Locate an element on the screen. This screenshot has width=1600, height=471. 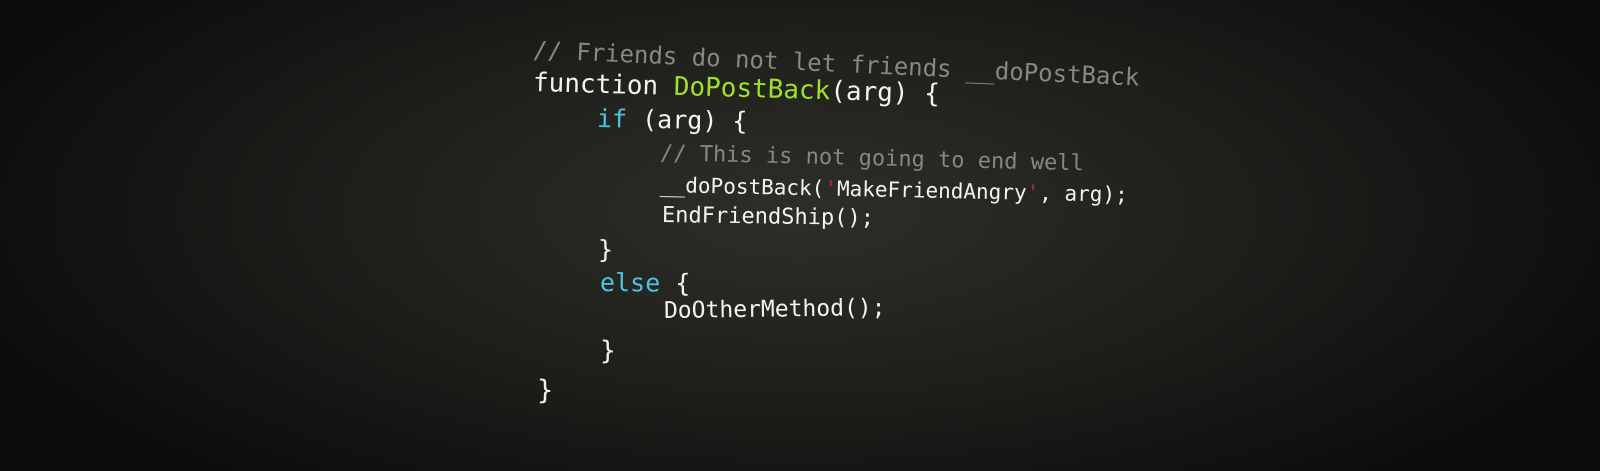
call-args: , arg); is located at coordinates (1084, 193).